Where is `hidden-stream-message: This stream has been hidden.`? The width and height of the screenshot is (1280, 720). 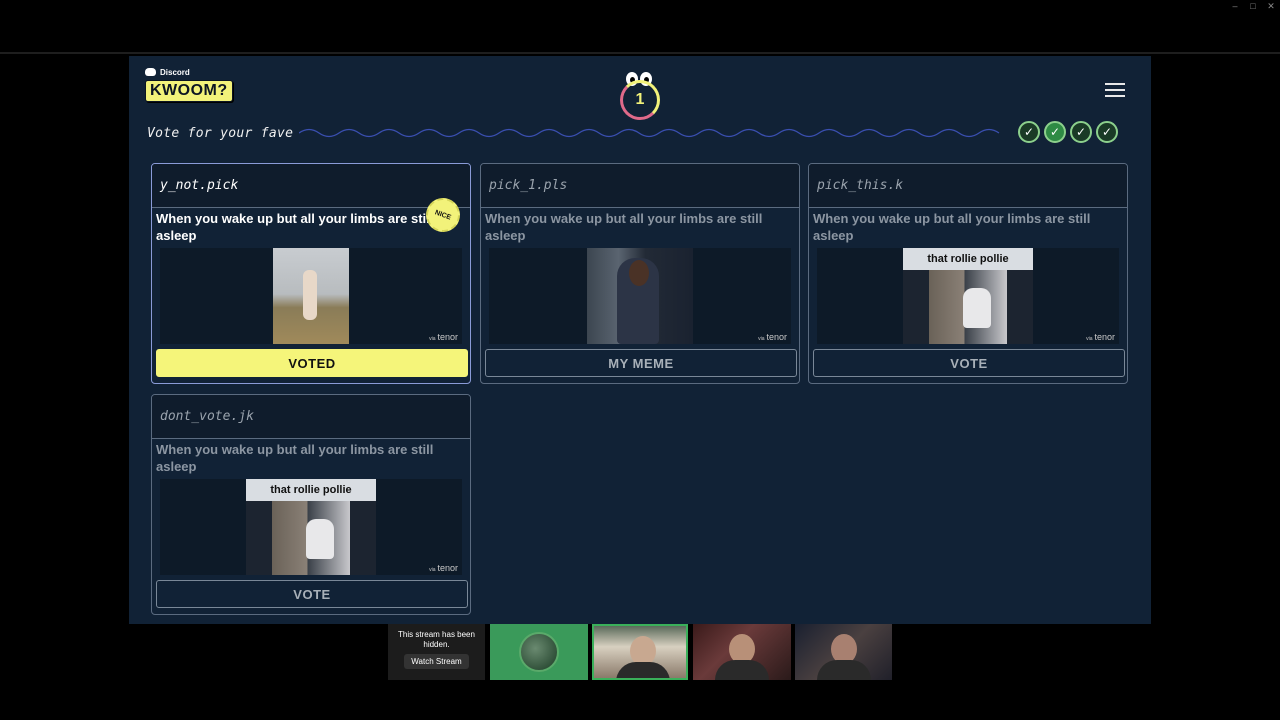 hidden-stream-message: This stream has been hidden. is located at coordinates (436, 639).